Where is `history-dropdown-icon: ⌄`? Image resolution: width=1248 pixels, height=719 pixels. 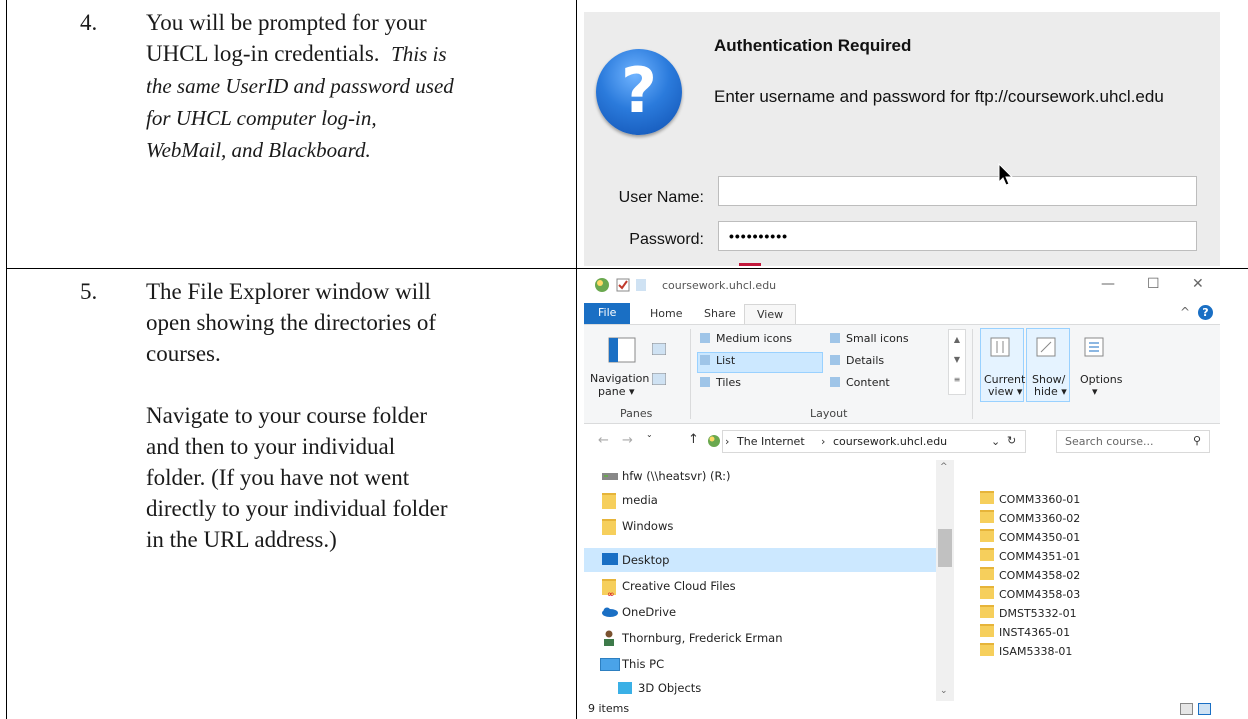 history-dropdown-icon: ⌄ is located at coordinates (649, 434).